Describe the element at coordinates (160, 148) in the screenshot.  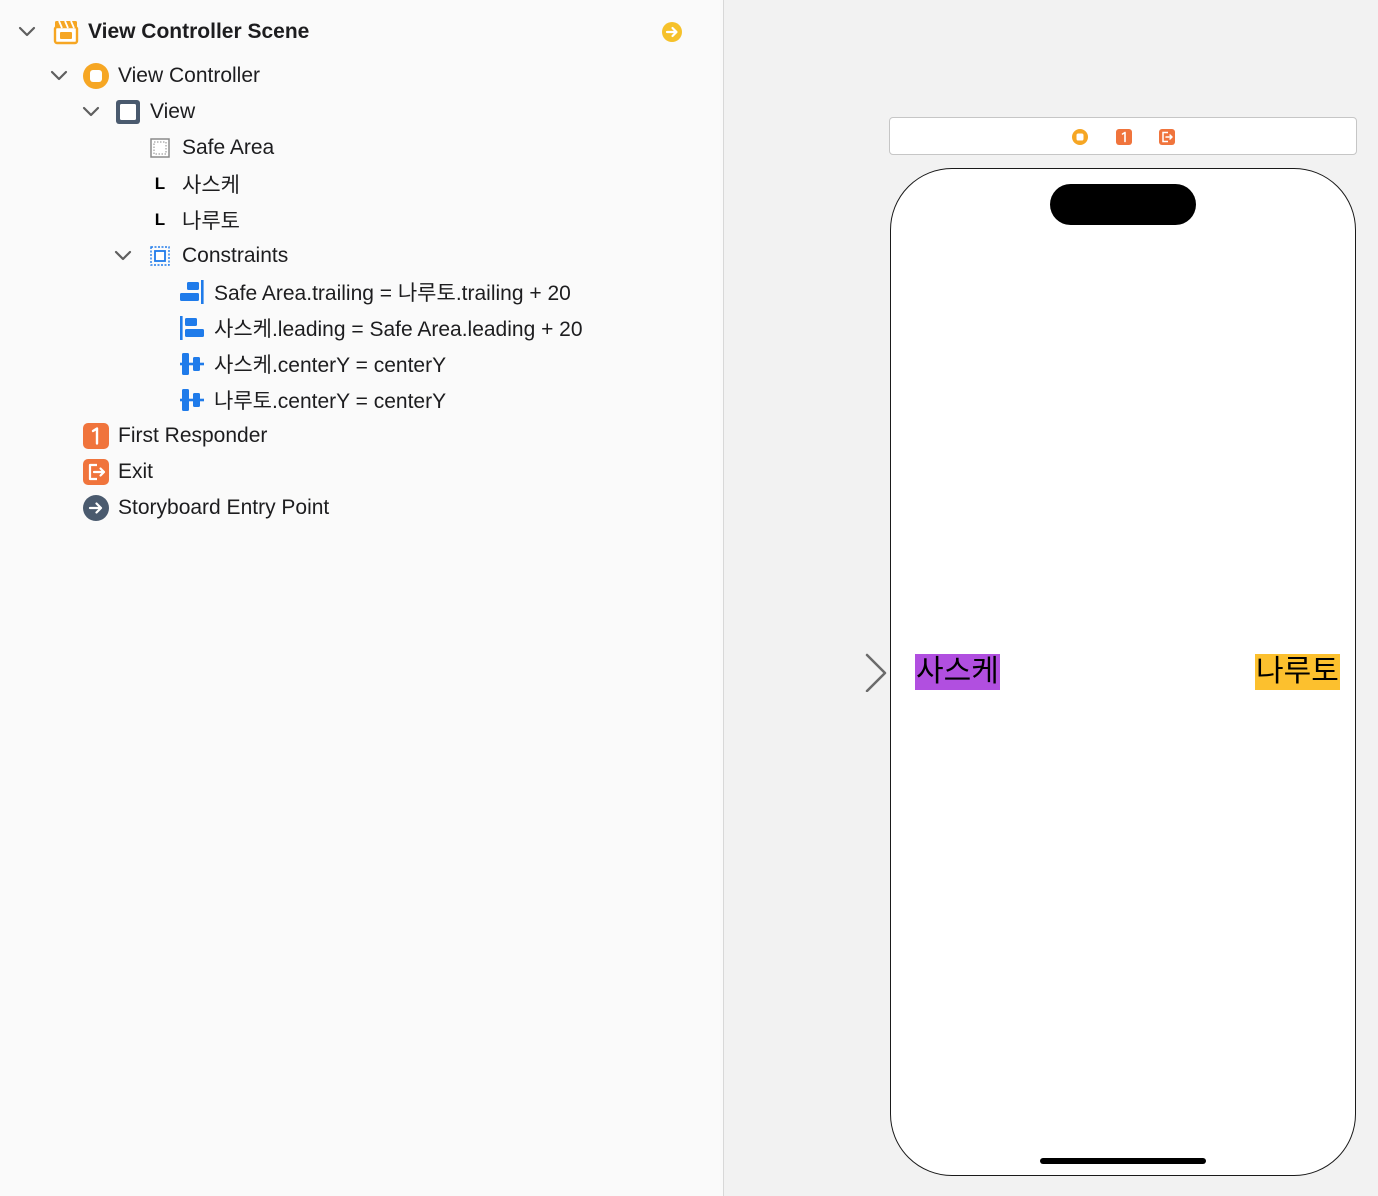
I see `safe-area-icon` at that location.